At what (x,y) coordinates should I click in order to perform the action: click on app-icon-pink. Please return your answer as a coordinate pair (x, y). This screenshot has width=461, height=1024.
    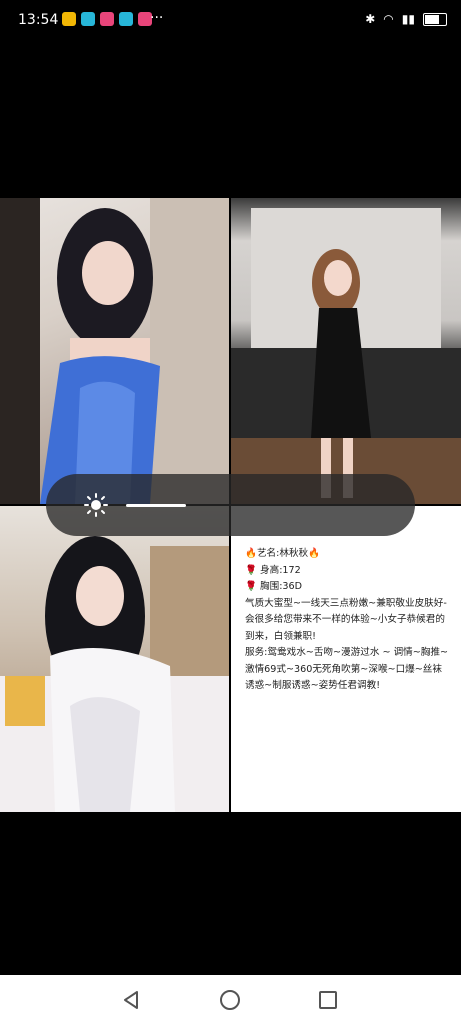
    Looking at the image, I should click on (107, 19).